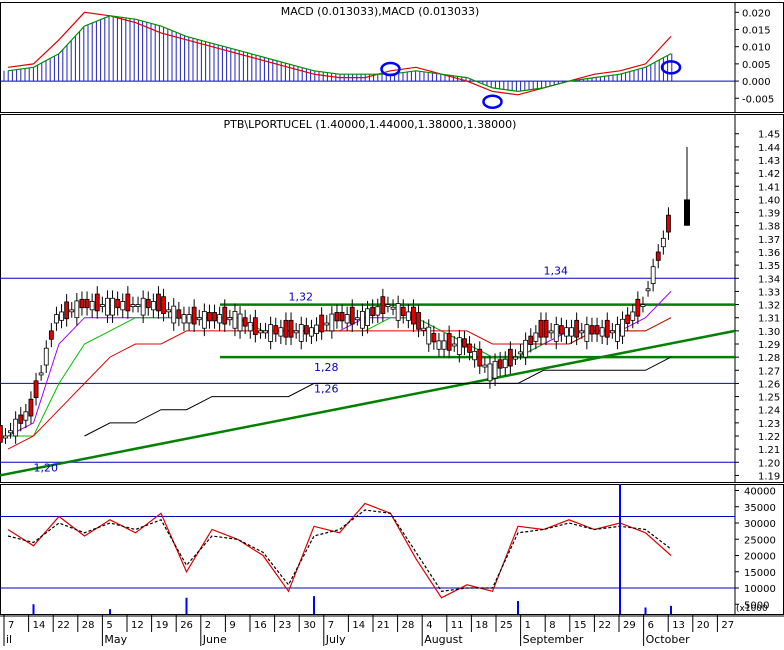  What do you see at coordinates (756, 31) in the screenshot?
I see `y-tick-label: 0.015` at bounding box center [756, 31].